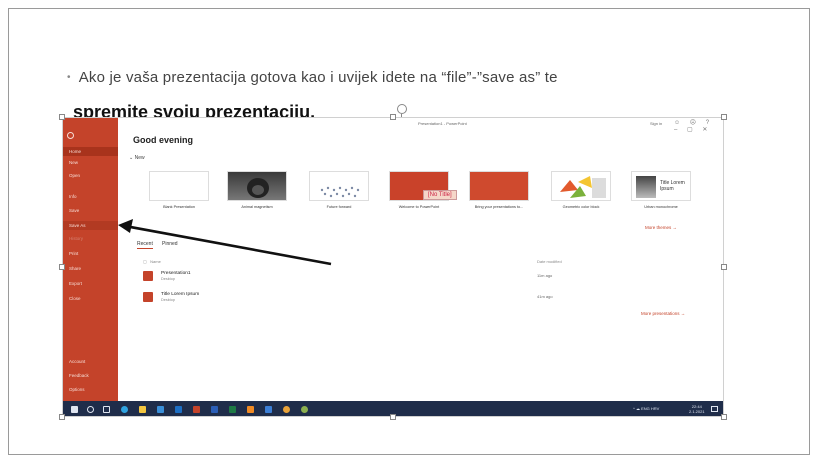 The height and width of the screenshot is (471, 823). Describe the element at coordinates (402, 109) in the screenshot. I see `rotate-handle-icon` at that location.